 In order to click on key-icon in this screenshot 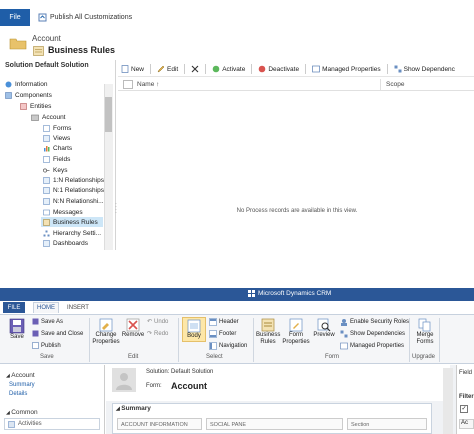, I will do `click(46, 170)`.